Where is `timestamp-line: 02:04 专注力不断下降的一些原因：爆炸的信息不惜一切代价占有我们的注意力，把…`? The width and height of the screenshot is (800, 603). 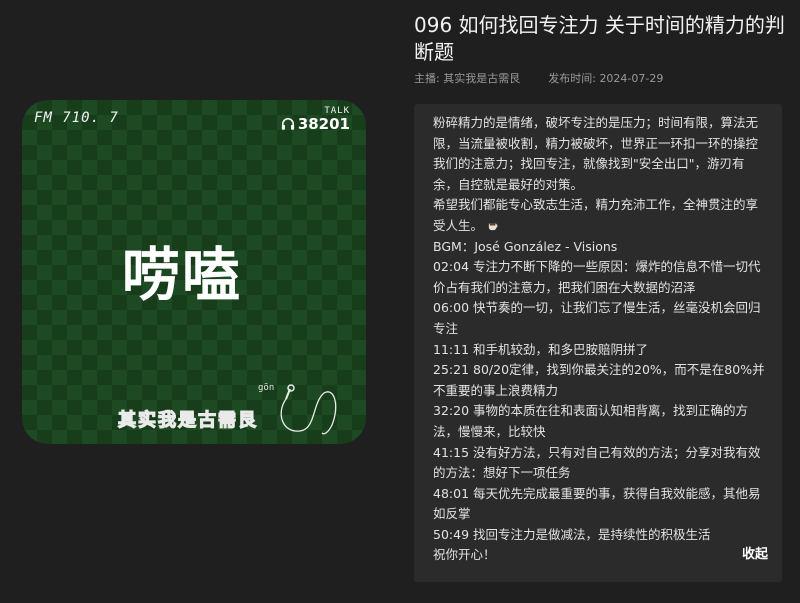 timestamp-line: 02:04 专注力不断下降的一些原因：爆炸的信息不惜一切代价占有我们的注意力，把… is located at coordinates (597, 277).